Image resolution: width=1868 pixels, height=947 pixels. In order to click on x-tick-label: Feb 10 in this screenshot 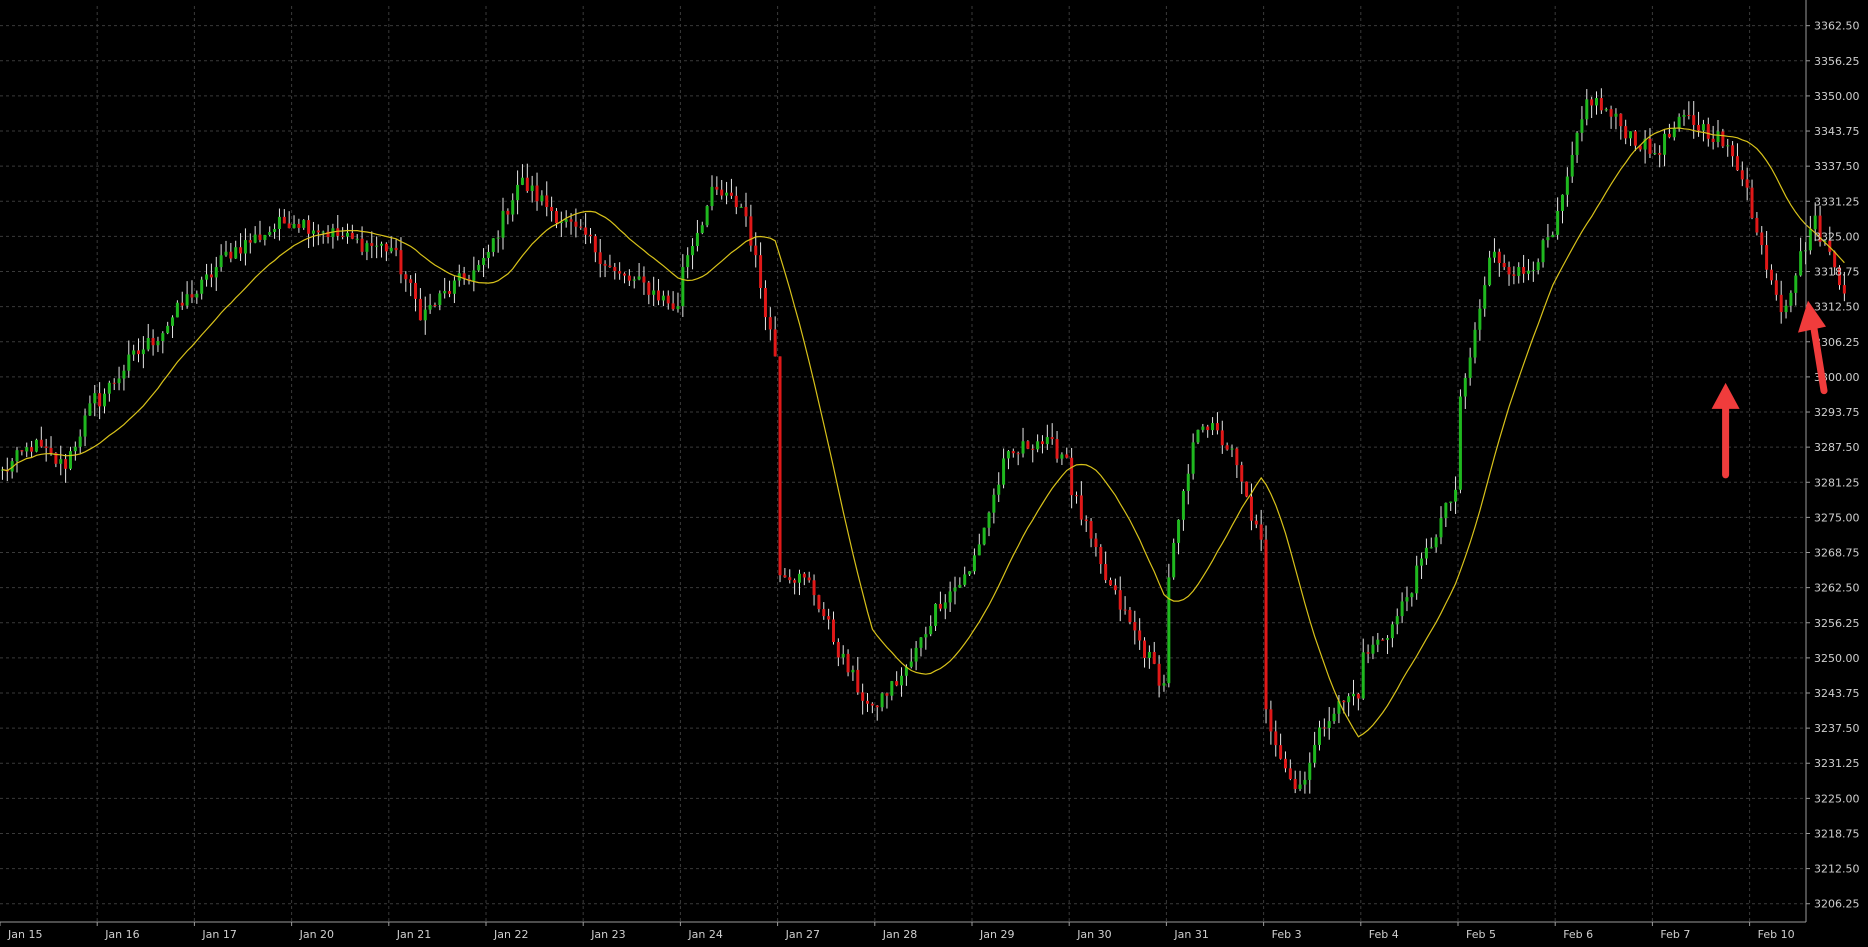, I will do `click(1776, 934)`.